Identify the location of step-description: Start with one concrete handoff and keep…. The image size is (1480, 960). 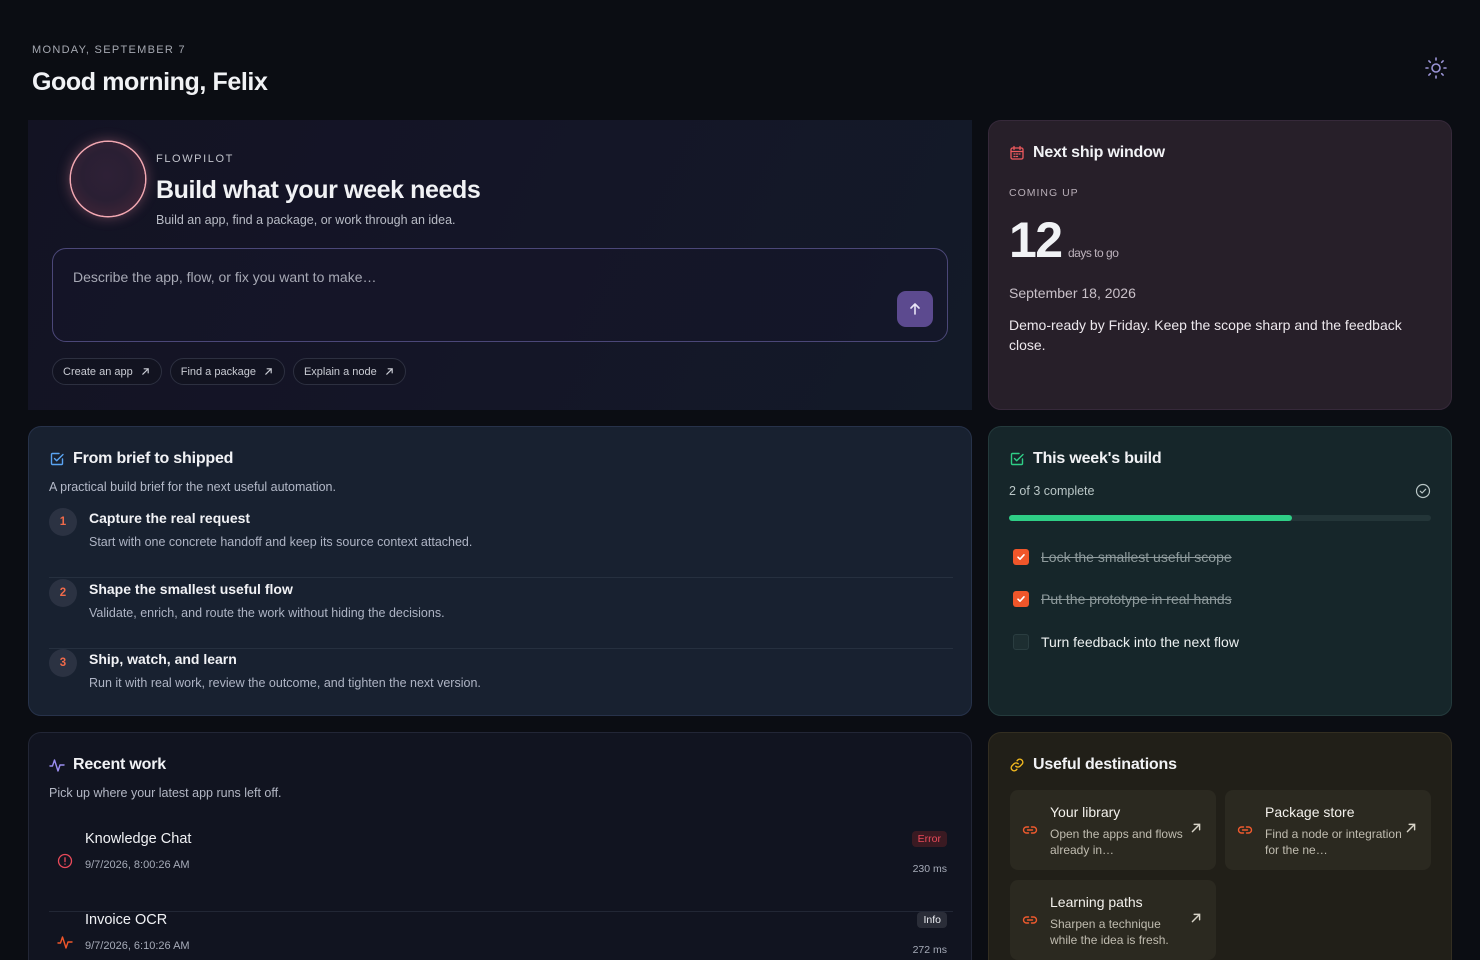
(281, 542).